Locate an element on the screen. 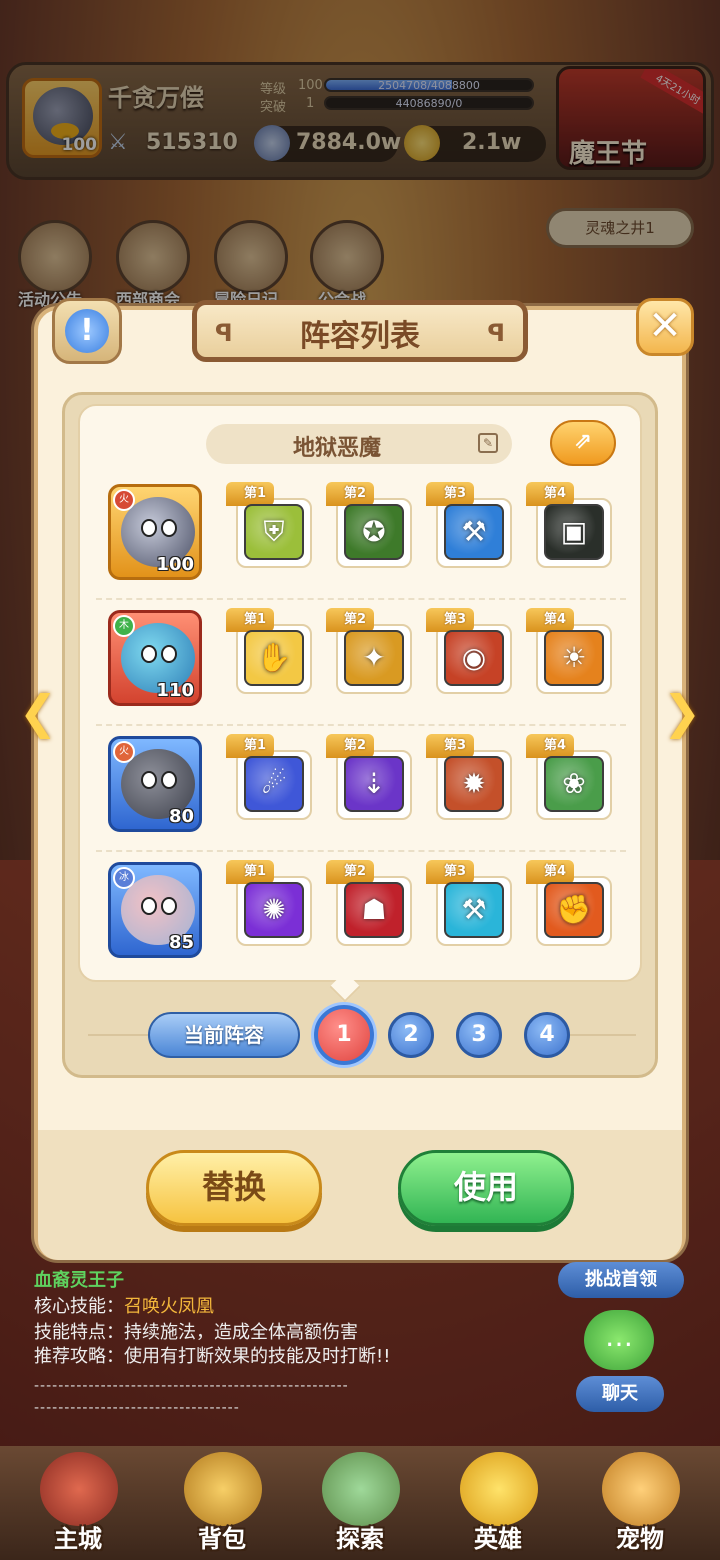 This screenshot has height=1560, width=720. skill-glyph: ✊ is located at coordinates (574, 909).